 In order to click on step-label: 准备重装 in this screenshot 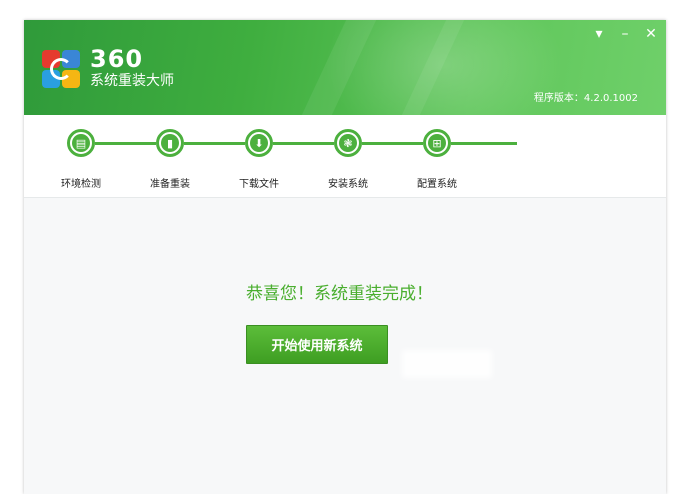, I will do `click(170, 184)`.